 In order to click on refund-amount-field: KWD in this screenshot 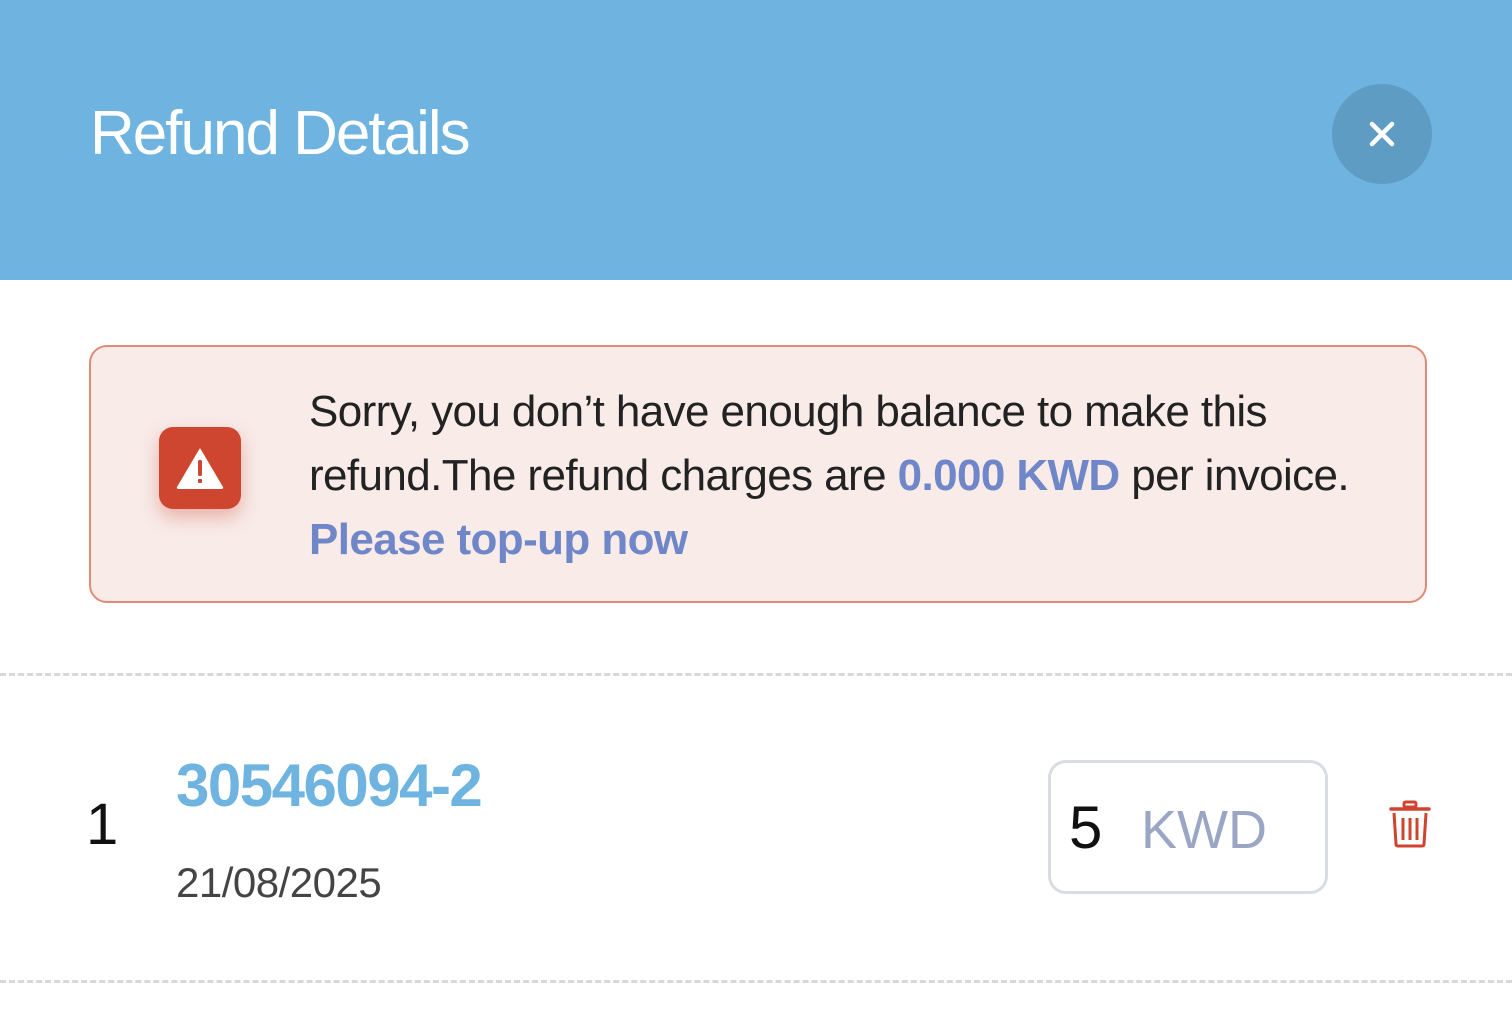, I will do `click(1188, 827)`.